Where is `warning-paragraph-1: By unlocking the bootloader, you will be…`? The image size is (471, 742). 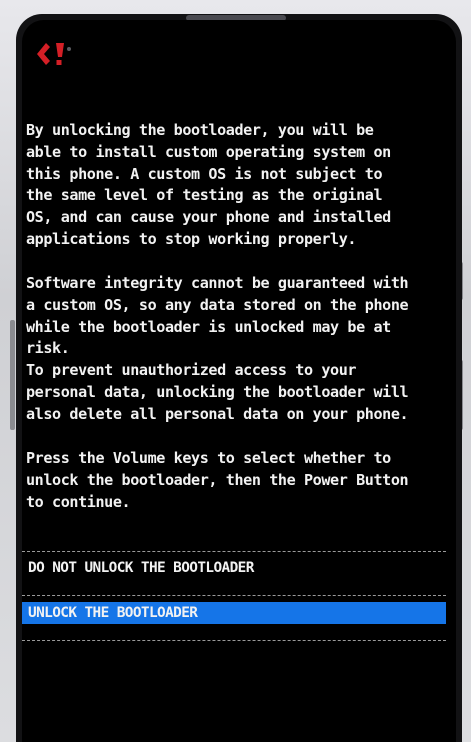 warning-paragraph-1: By unlocking the bootloader, you will be… is located at coordinates (208, 184).